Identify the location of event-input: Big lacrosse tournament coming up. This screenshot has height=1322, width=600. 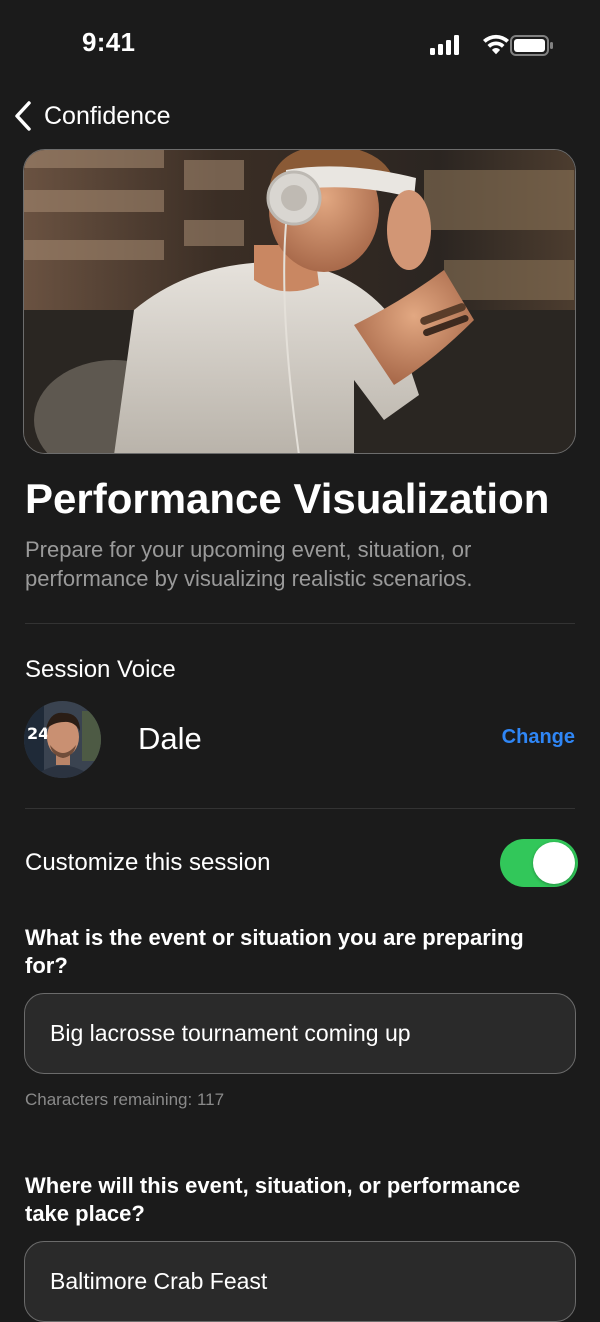
(300, 1033).